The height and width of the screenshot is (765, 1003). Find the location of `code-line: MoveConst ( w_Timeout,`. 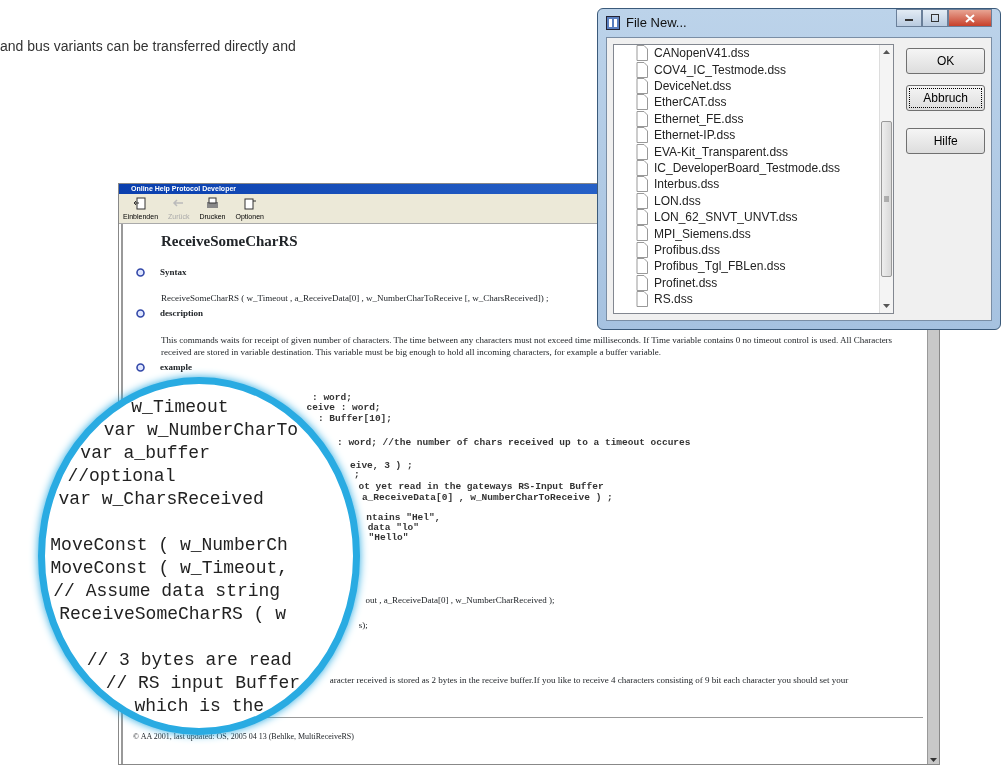

code-line: MoveConst ( w_Timeout, is located at coordinates (169, 568).